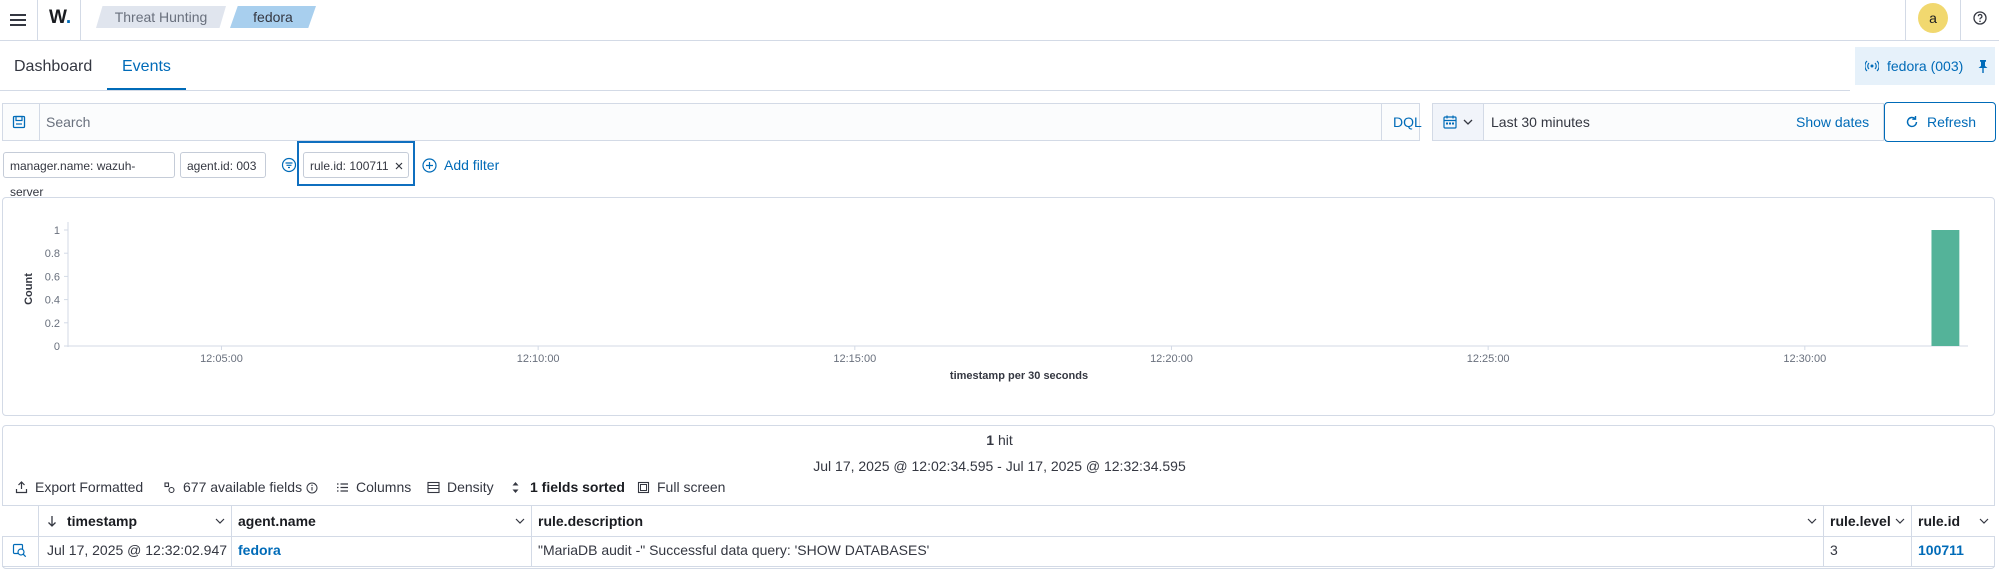 The width and height of the screenshot is (1999, 572). What do you see at coordinates (1177, 521) in the screenshot?
I see `column-header-rule-description: rule.description` at bounding box center [1177, 521].